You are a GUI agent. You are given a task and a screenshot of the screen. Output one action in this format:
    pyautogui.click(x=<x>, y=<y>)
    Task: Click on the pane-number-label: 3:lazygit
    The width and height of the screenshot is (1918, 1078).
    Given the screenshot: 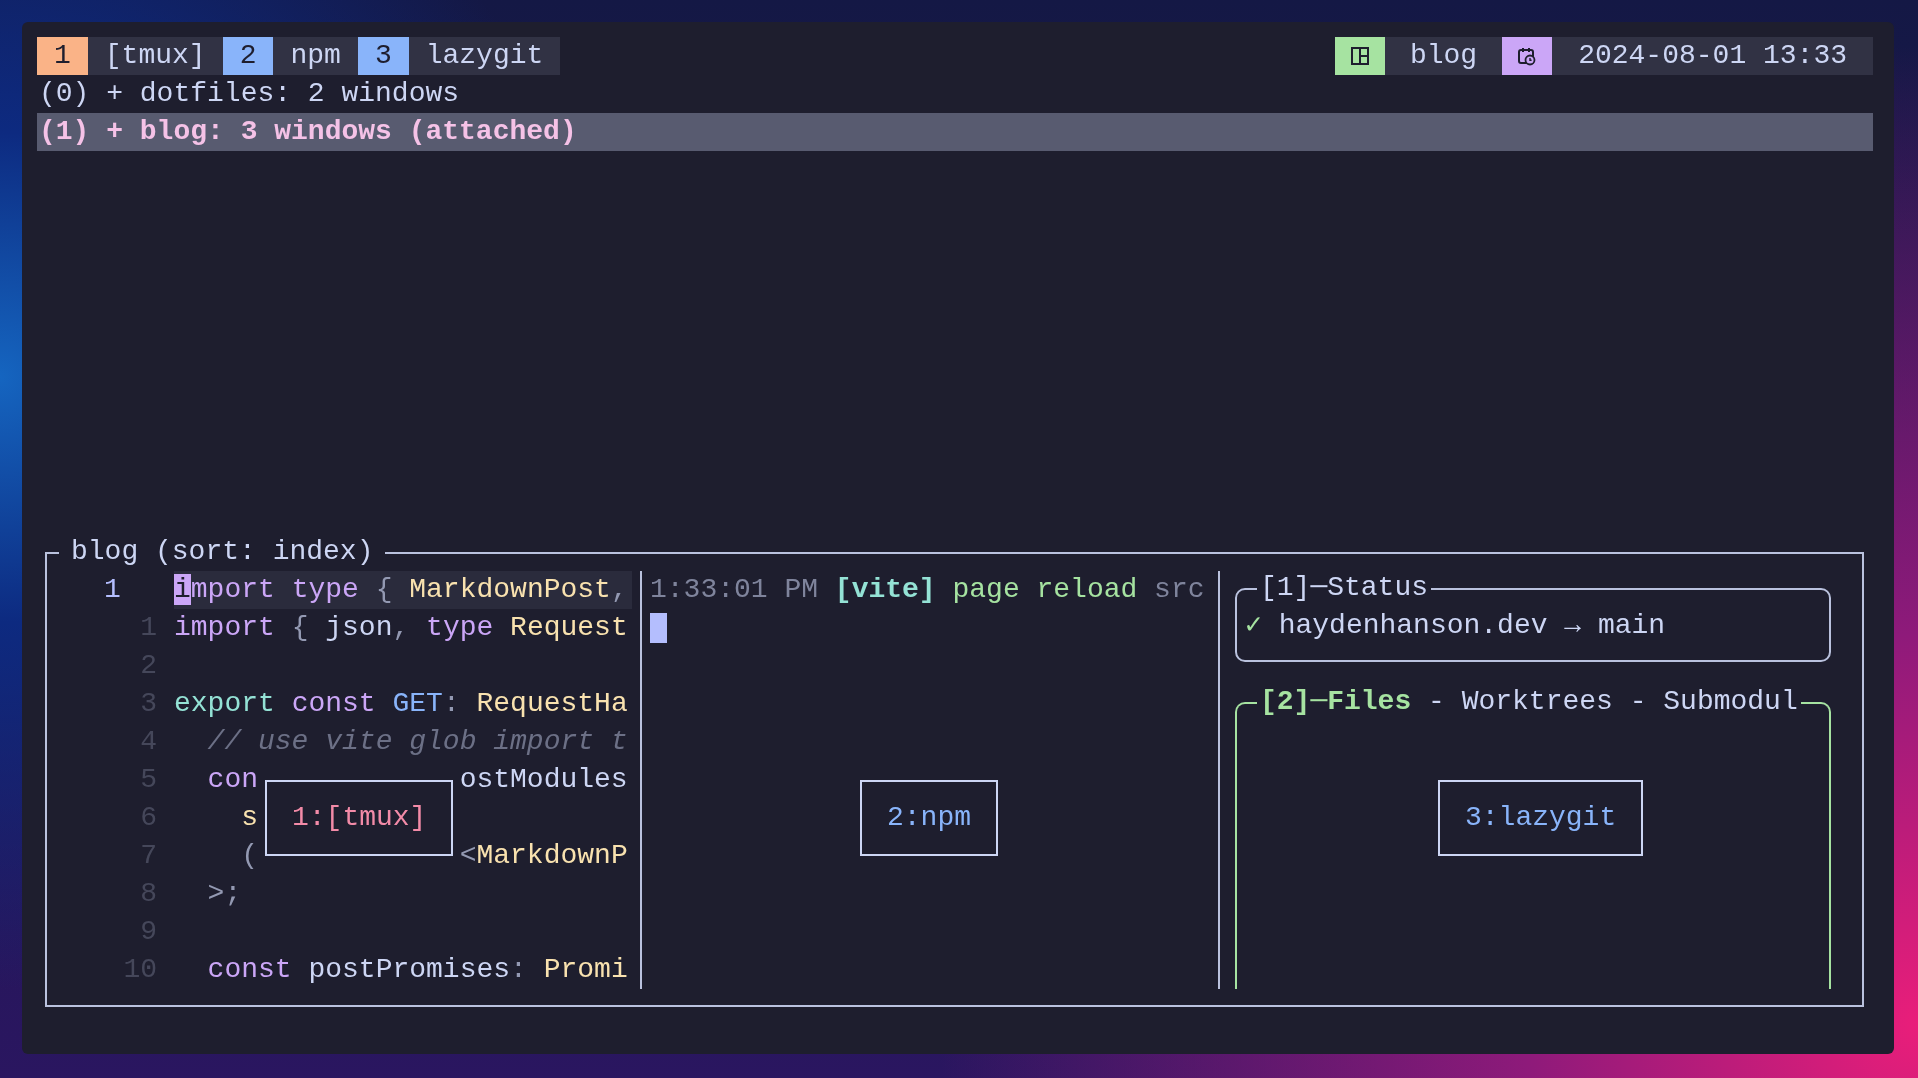 What is the action you would take?
    pyautogui.click(x=1541, y=818)
    